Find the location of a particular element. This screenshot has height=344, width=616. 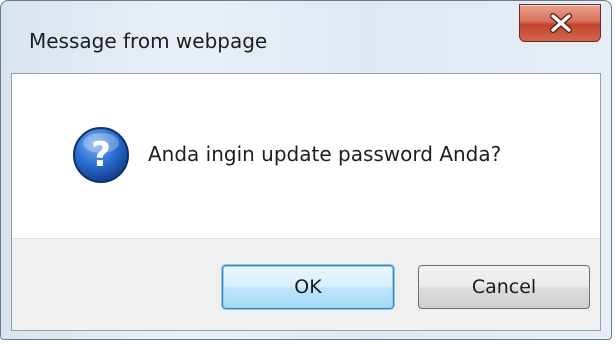

cancel-button: Cancel is located at coordinates (504, 287).